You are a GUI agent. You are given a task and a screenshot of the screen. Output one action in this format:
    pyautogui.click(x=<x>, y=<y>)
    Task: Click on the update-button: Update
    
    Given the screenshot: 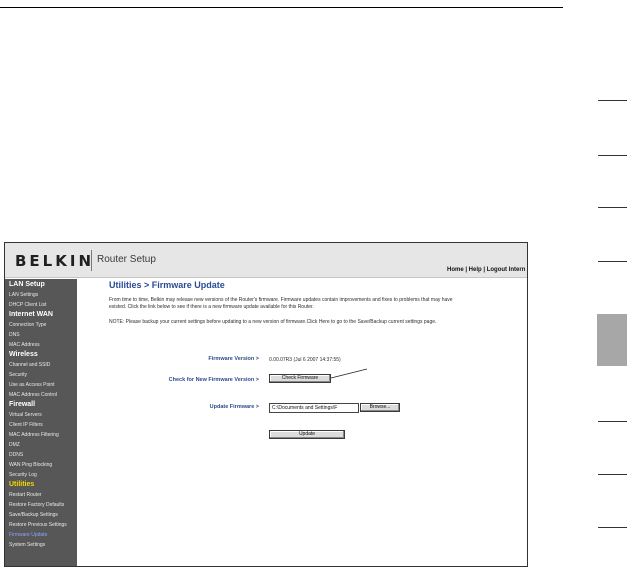 What is the action you would take?
    pyautogui.click(x=307, y=434)
    